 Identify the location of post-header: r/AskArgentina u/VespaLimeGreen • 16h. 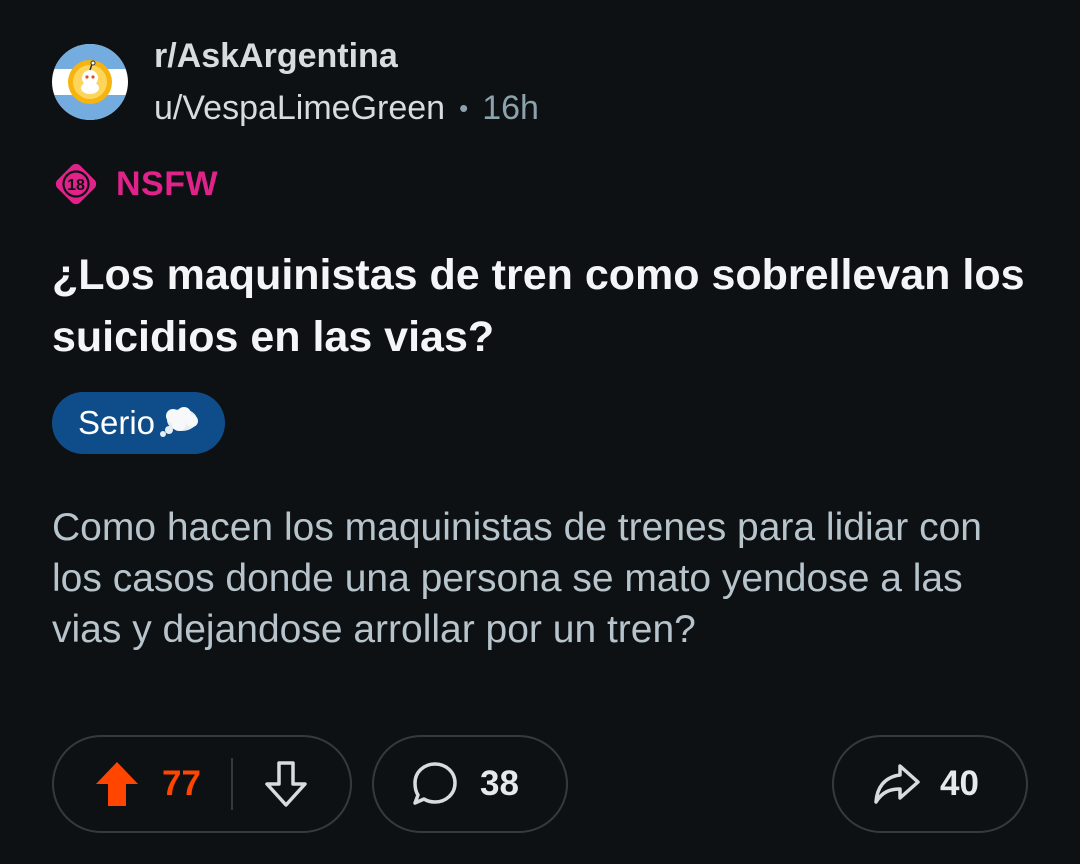
(295, 82).